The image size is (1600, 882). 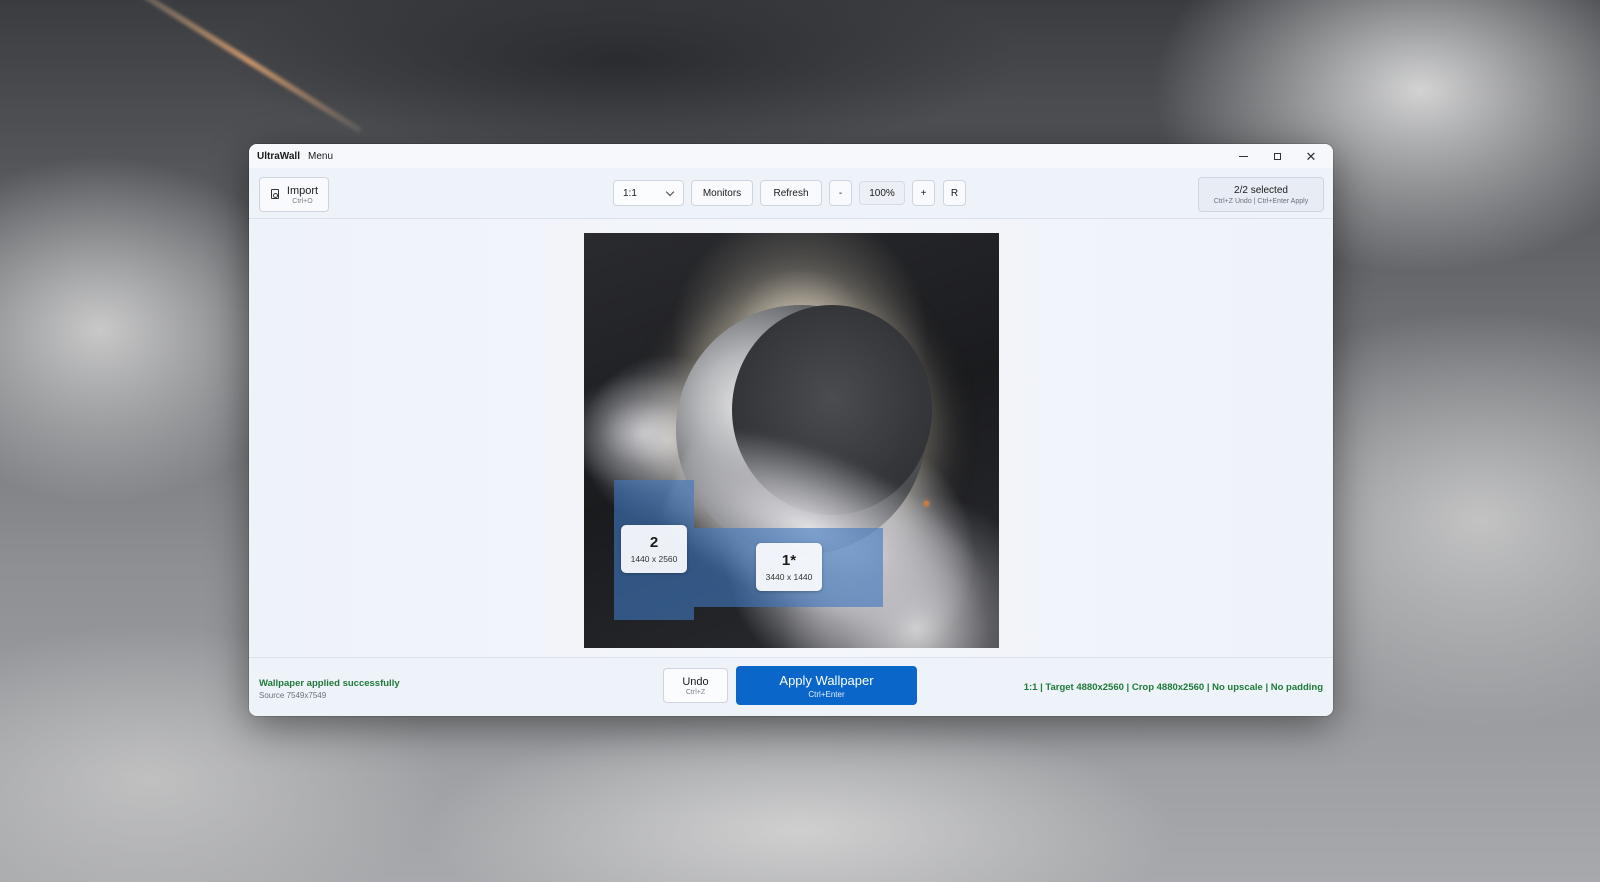 I want to click on apply-label: Apply Wallpaper, so click(x=826, y=680).